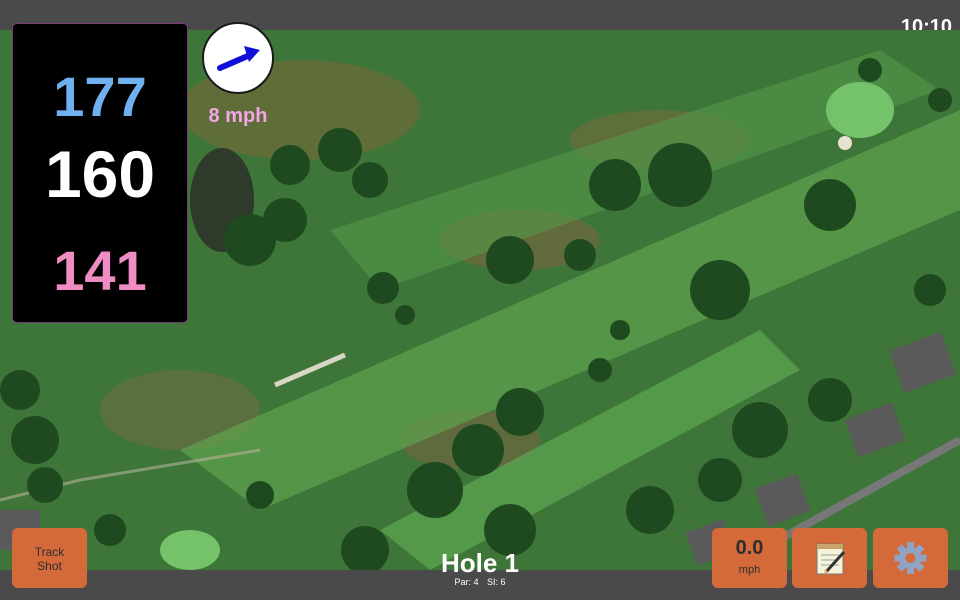  Describe the element at coordinates (49, 566) in the screenshot. I see `track-shot-label-line2: Shot` at that location.